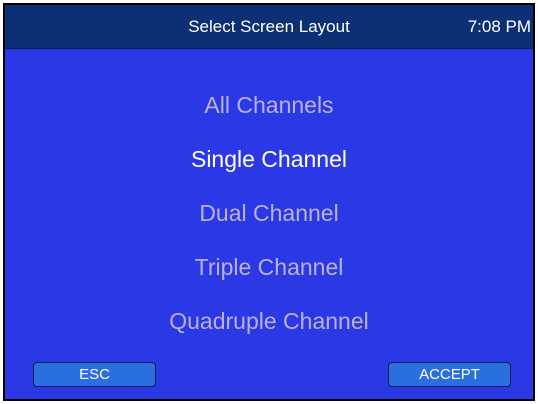 The height and width of the screenshot is (404, 538). Describe the element at coordinates (94, 374) in the screenshot. I see `esc-button: ESC` at that location.